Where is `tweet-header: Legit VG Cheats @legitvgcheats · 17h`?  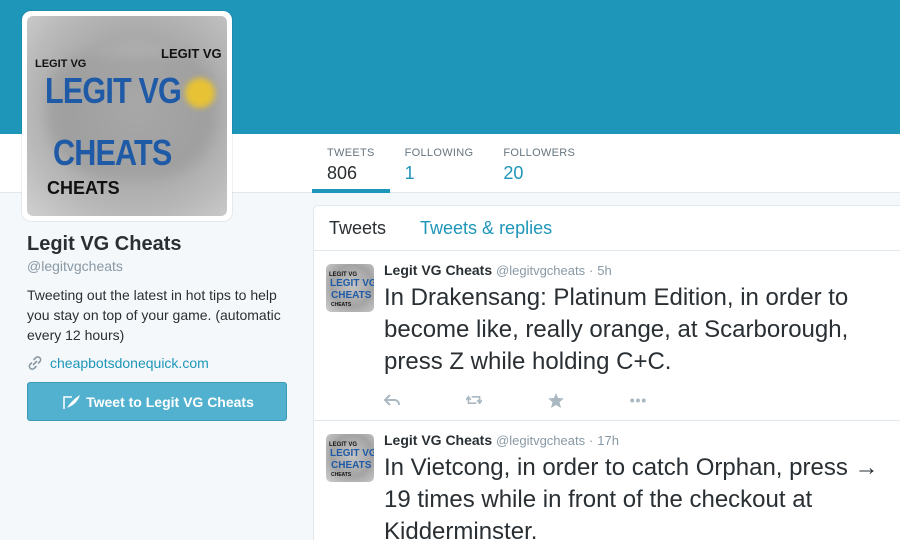
tweet-header: Legit VG Cheats @legitvgcheats · 17h is located at coordinates (642, 440).